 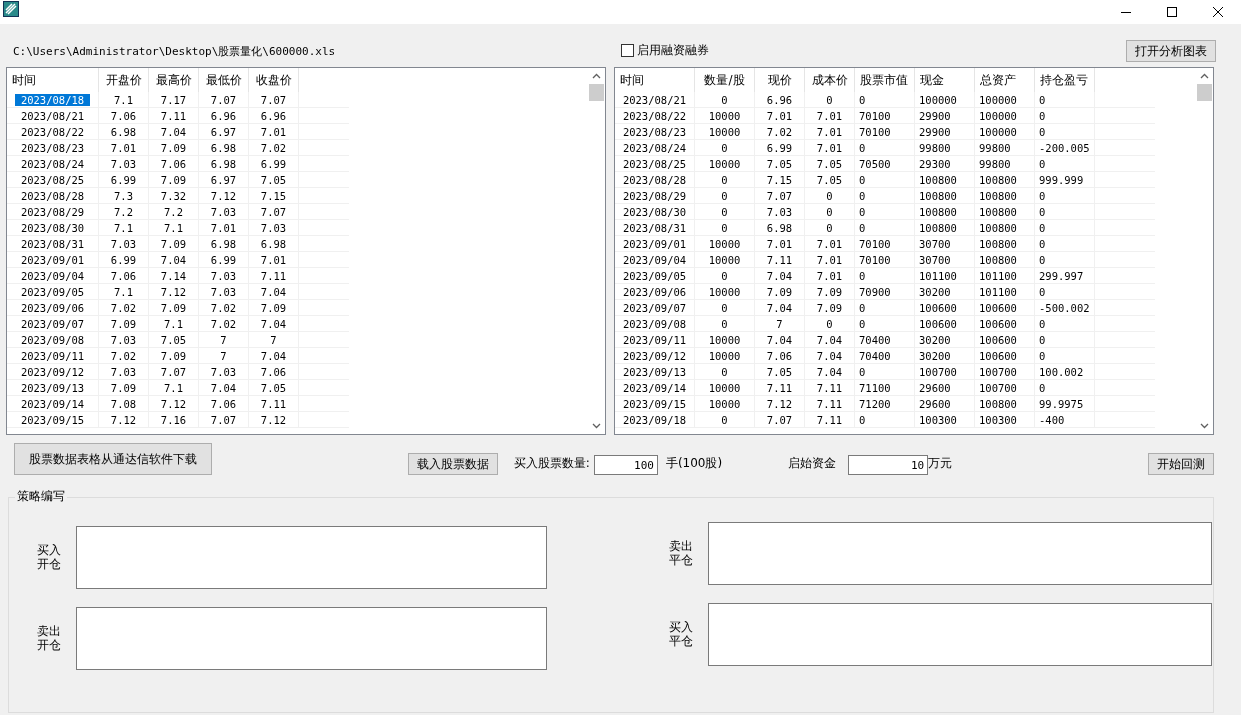 I want to click on column-header: 成本价, so click(x=830, y=80).